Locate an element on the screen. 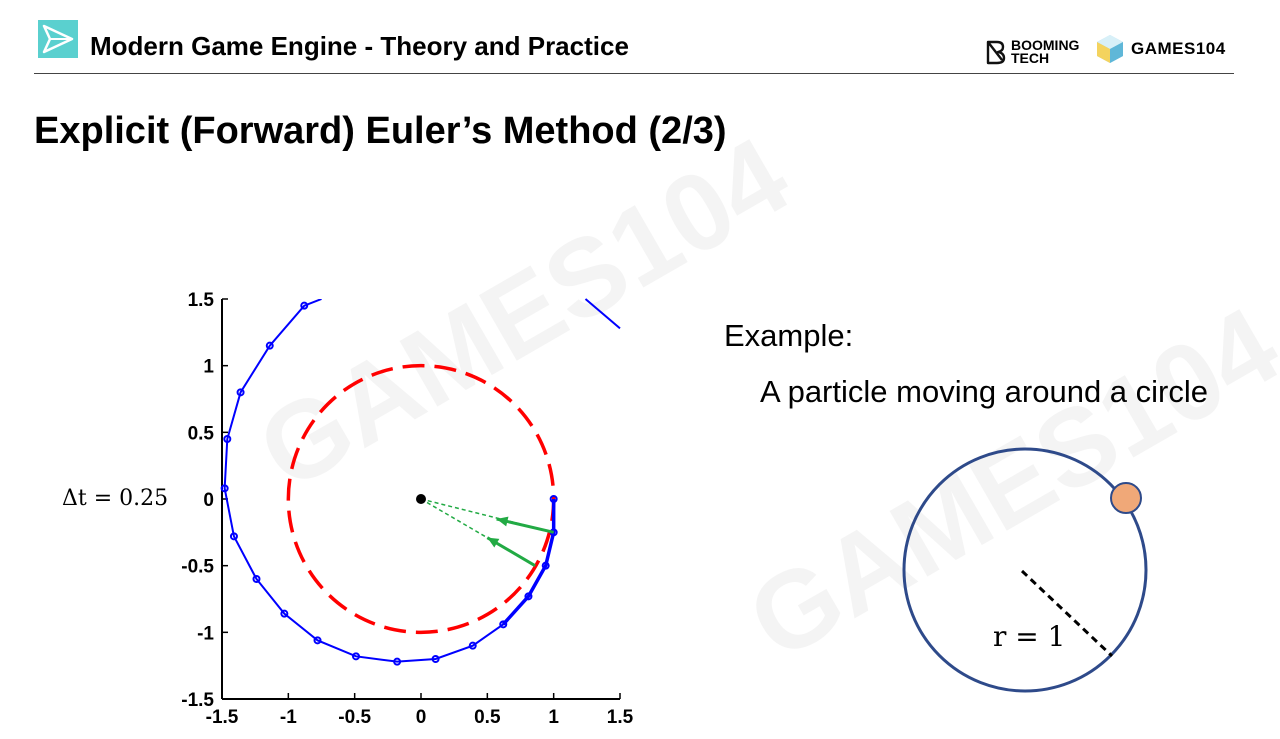  particle is located at coordinates (1126, 498).